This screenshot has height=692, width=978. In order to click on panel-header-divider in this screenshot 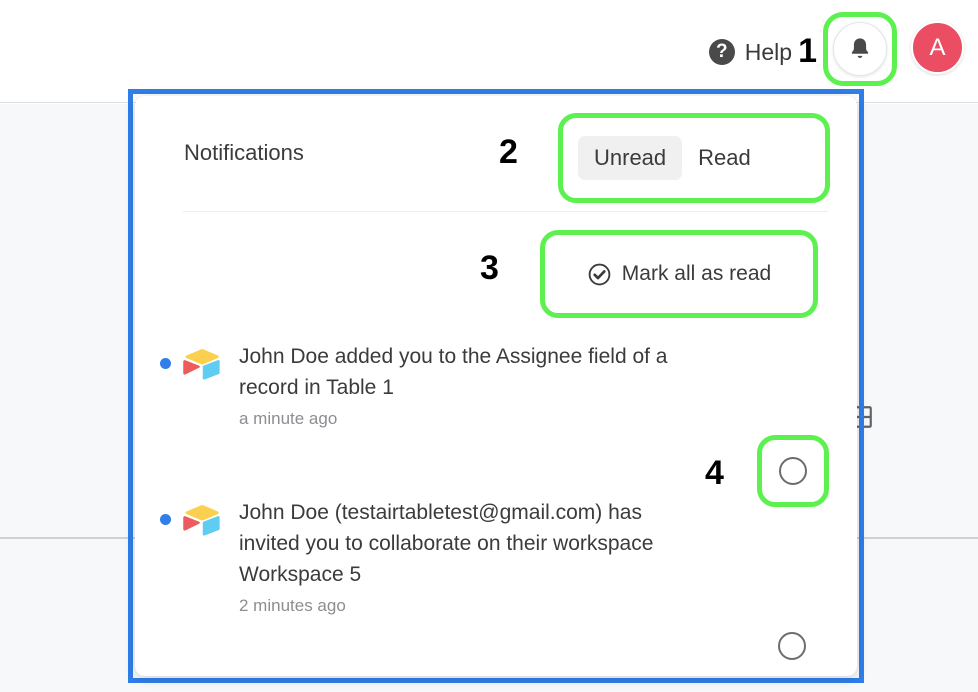, I will do `click(505, 211)`.